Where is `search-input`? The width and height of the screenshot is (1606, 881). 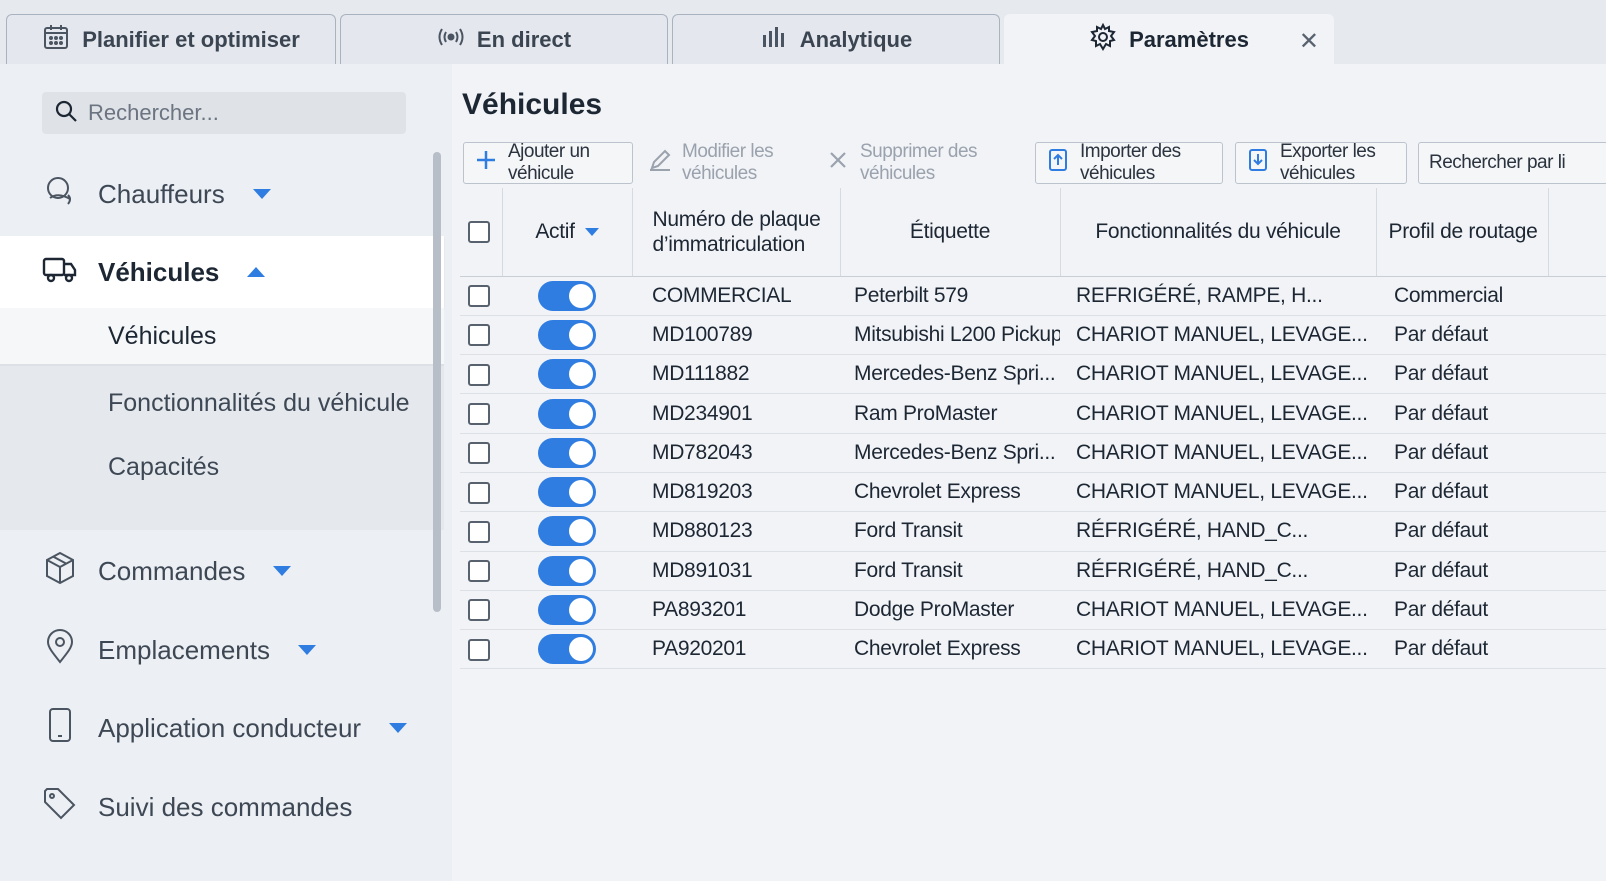
search-input is located at coordinates (238, 113).